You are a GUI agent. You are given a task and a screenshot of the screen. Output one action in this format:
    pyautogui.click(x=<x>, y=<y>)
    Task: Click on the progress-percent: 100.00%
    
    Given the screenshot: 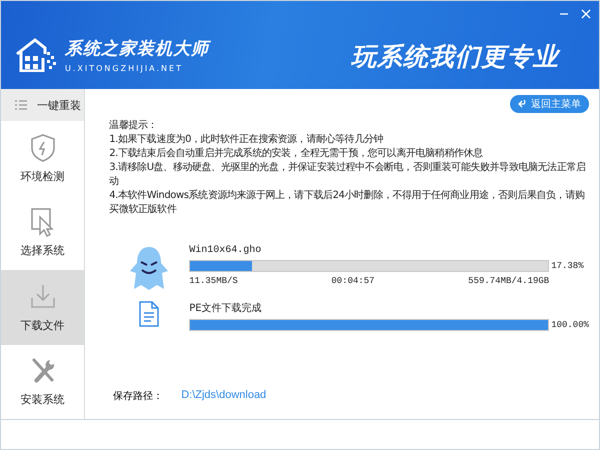 What is the action you would take?
    pyautogui.click(x=570, y=325)
    